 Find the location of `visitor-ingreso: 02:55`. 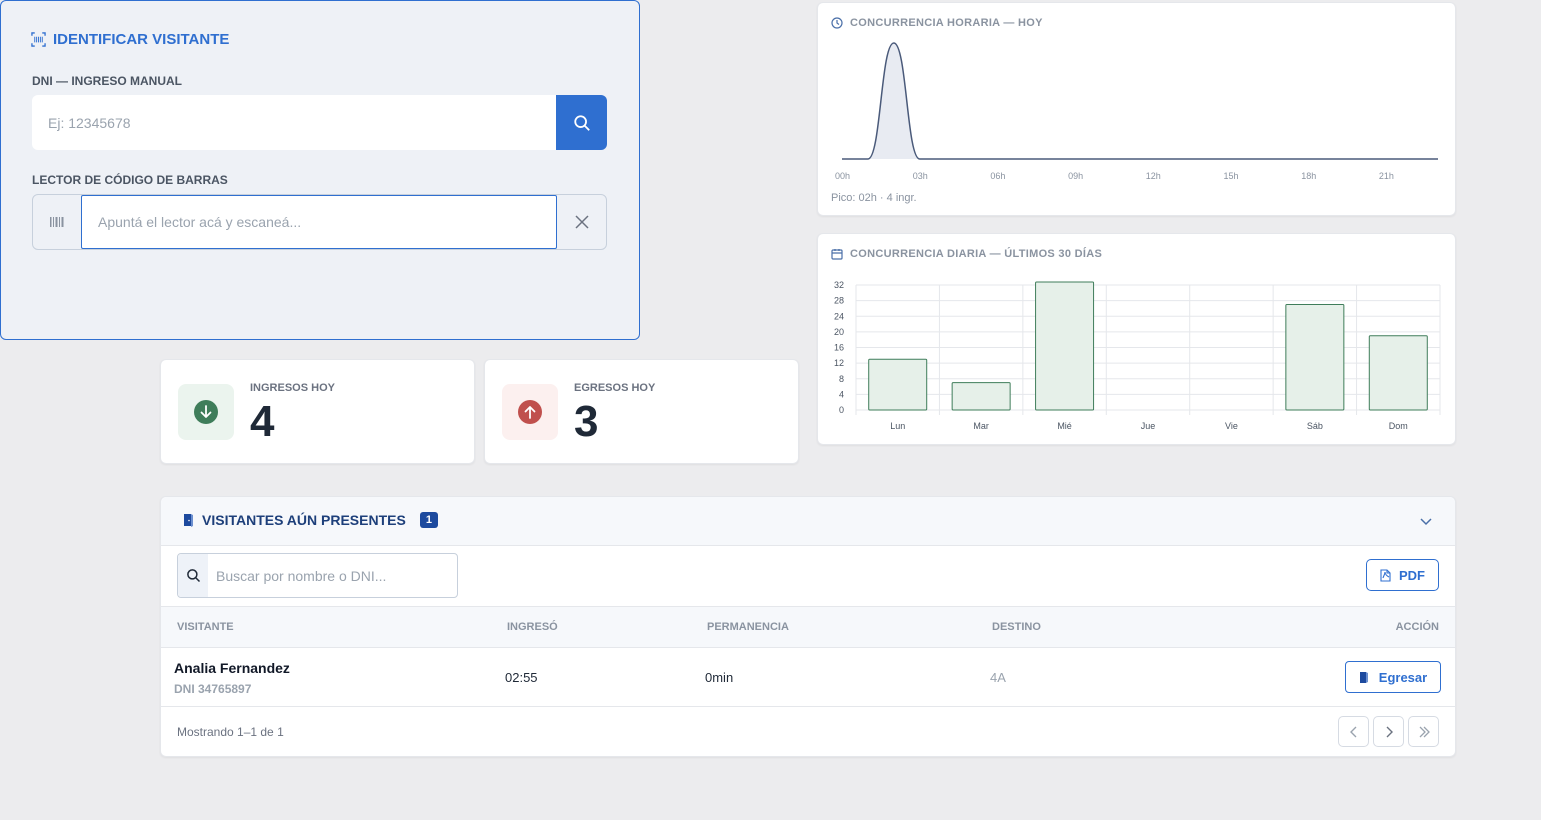

visitor-ingreso: 02:55 is located at coordinates (521, 677).